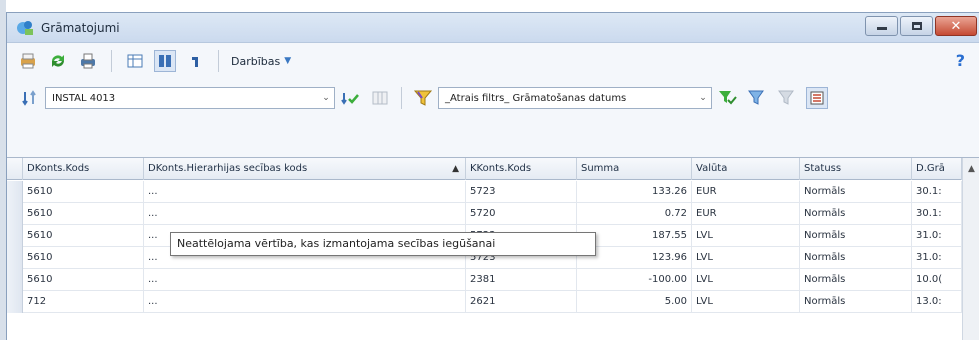 This screenshot has height=340, width=979. What do you see at coordinates (521, 192) in the screenshot?
I see `cell-credit-code: 5723` at bounding box center [521, 192].